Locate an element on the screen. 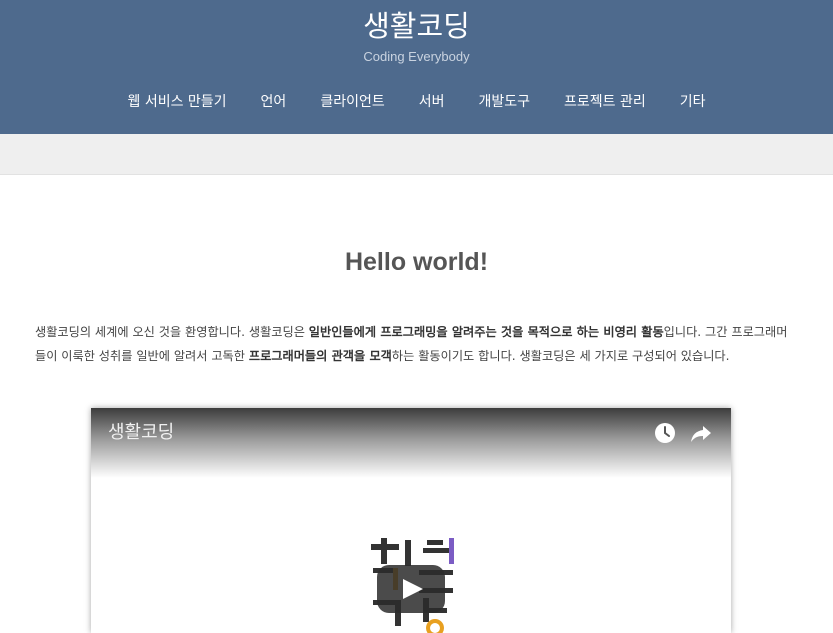 This screenshot has width=833, height=633. nav-item-server: 서버 is located at coordinates (432, 102).